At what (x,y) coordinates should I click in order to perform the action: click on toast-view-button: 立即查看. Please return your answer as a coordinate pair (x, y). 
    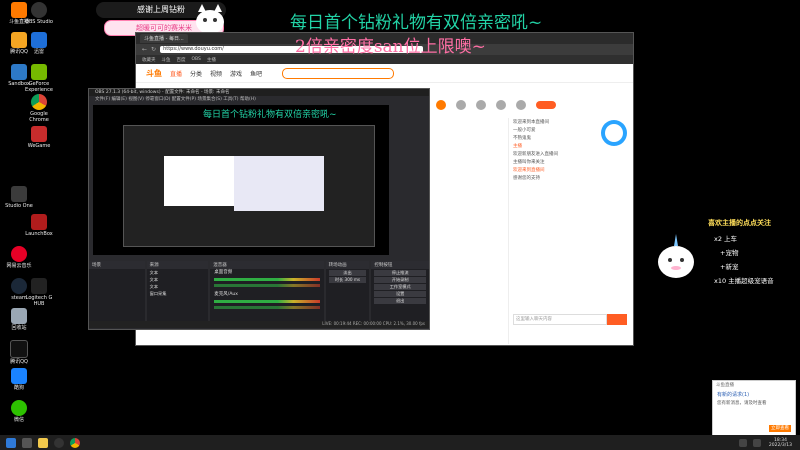
    Looking at the image, I should click on (780, 428).